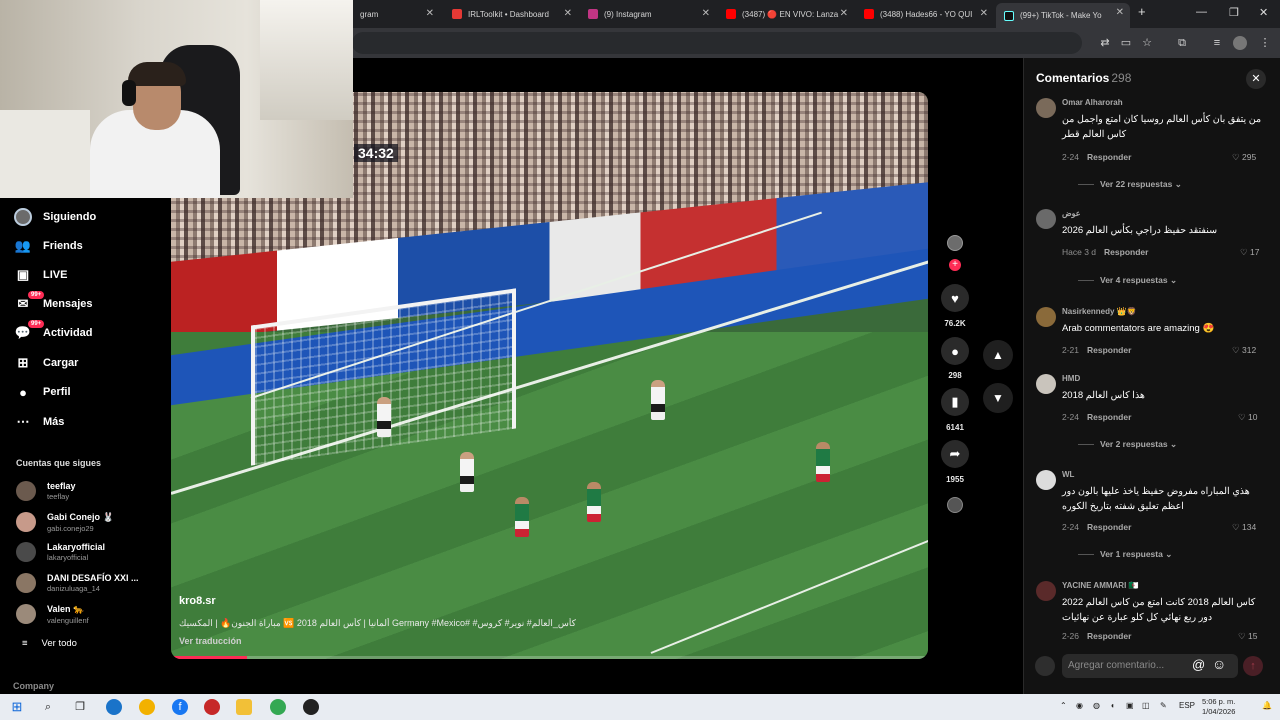  I want to click on sidebar-item-activity: 💬 99+ Actividad, so click(53, 332).